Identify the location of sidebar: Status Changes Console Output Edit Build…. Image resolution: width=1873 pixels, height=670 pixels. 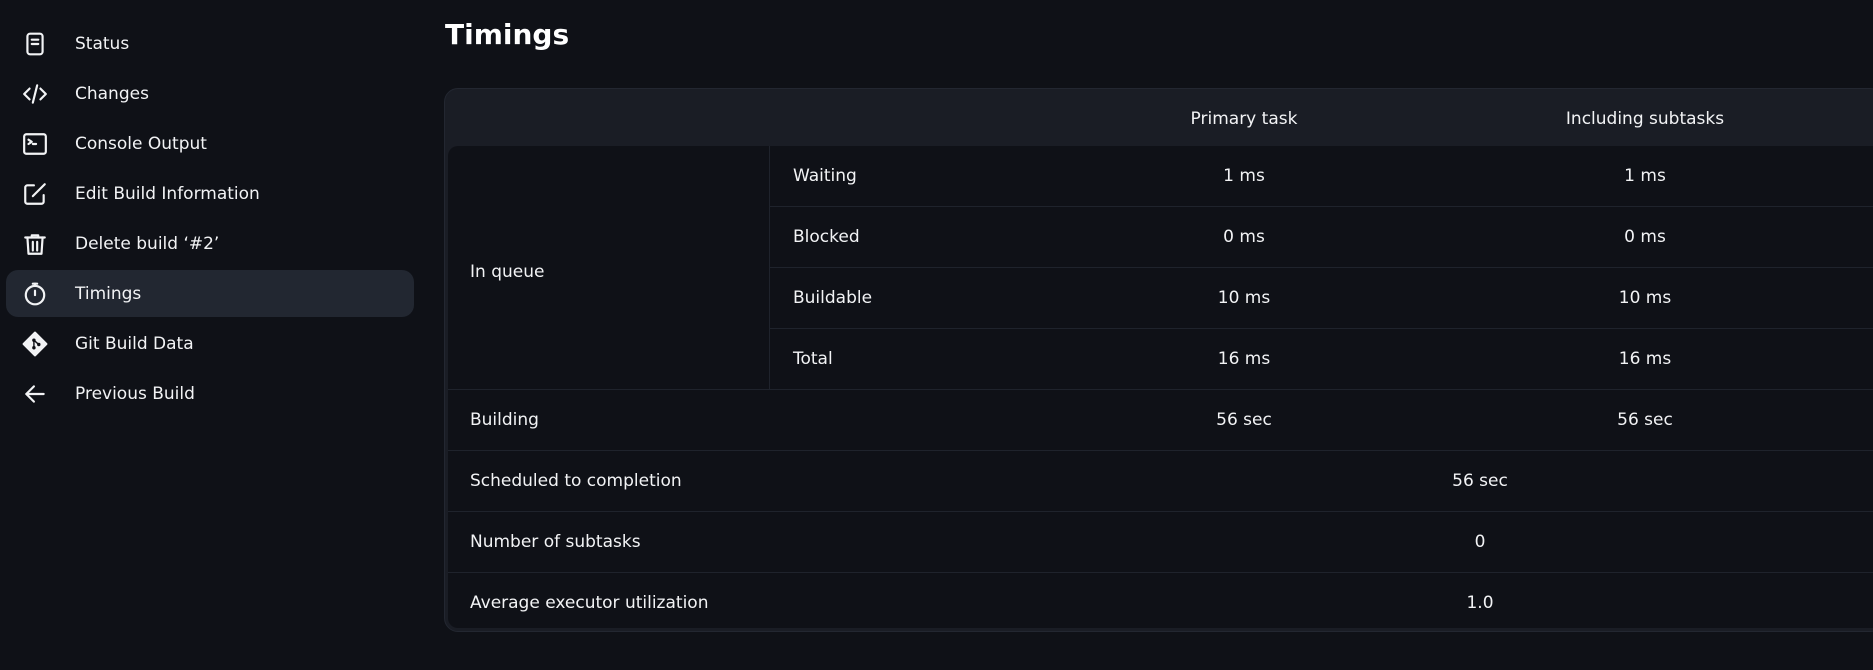
(210, 220).